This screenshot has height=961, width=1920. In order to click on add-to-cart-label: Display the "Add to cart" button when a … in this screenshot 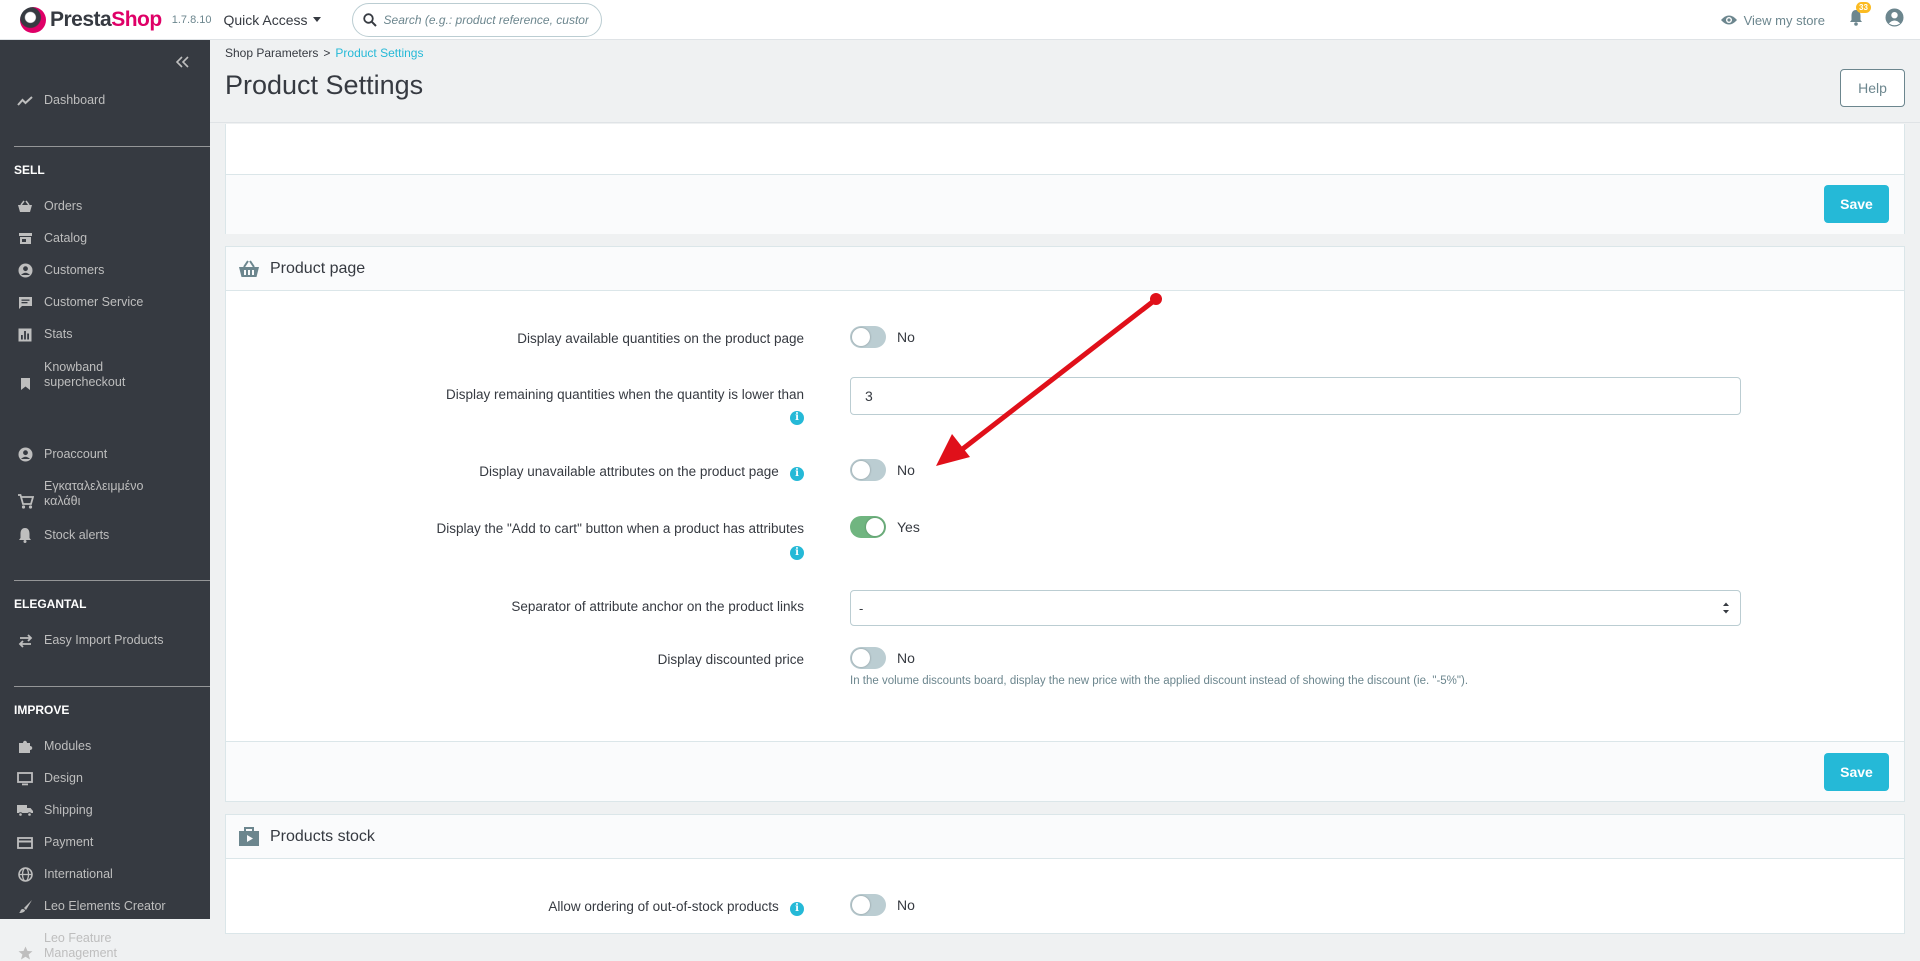, I will do `click(620, 528)`.